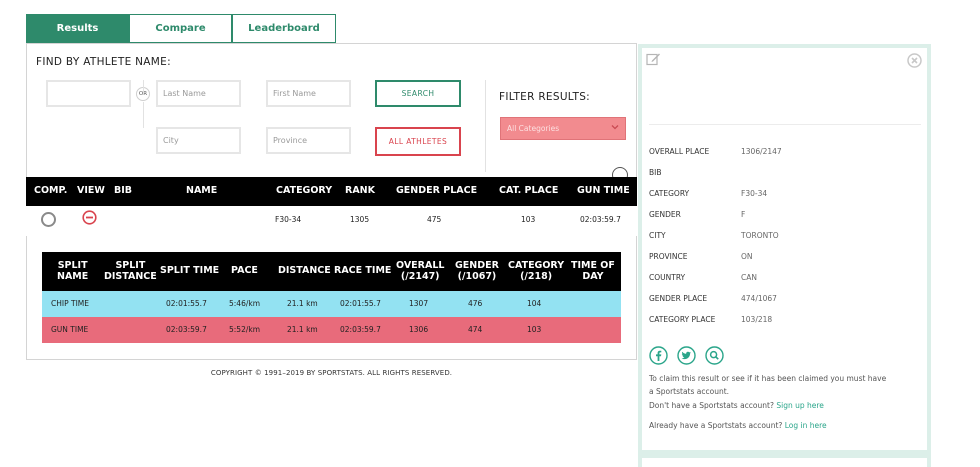  What do you see at coordinates (653, 59) in the screenshot?
I see `edit-icon` at bounding box center [653, 59].